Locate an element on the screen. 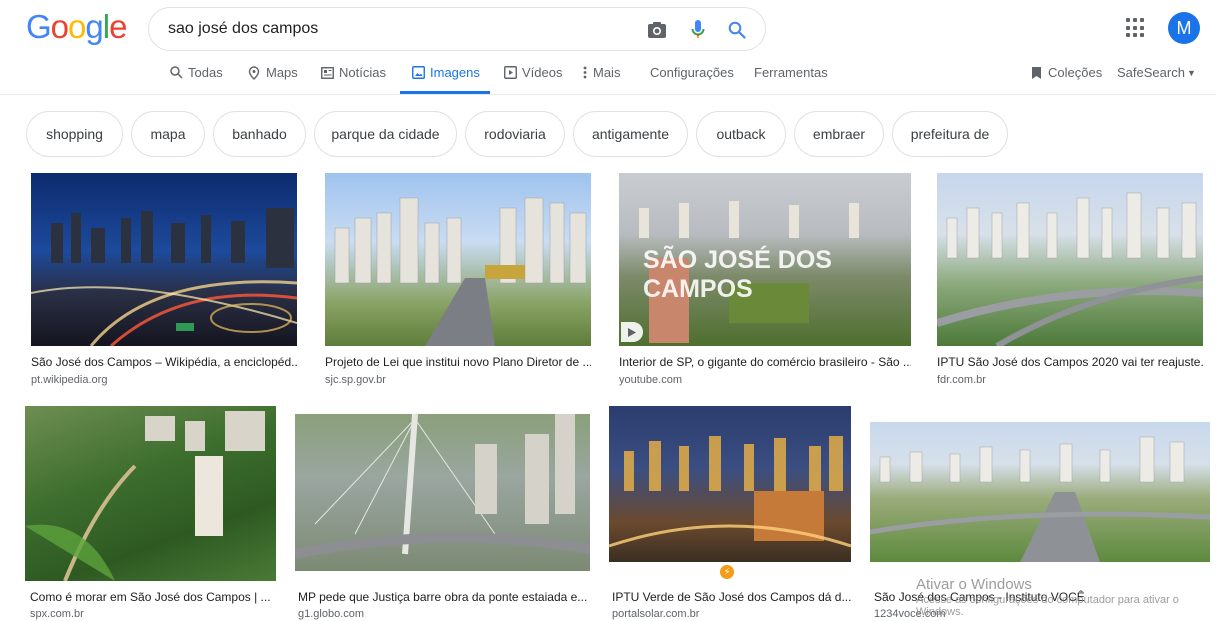 This screenshot has height=621, width=1216. tab-label: Imagens is located at coordinates (455, 72).